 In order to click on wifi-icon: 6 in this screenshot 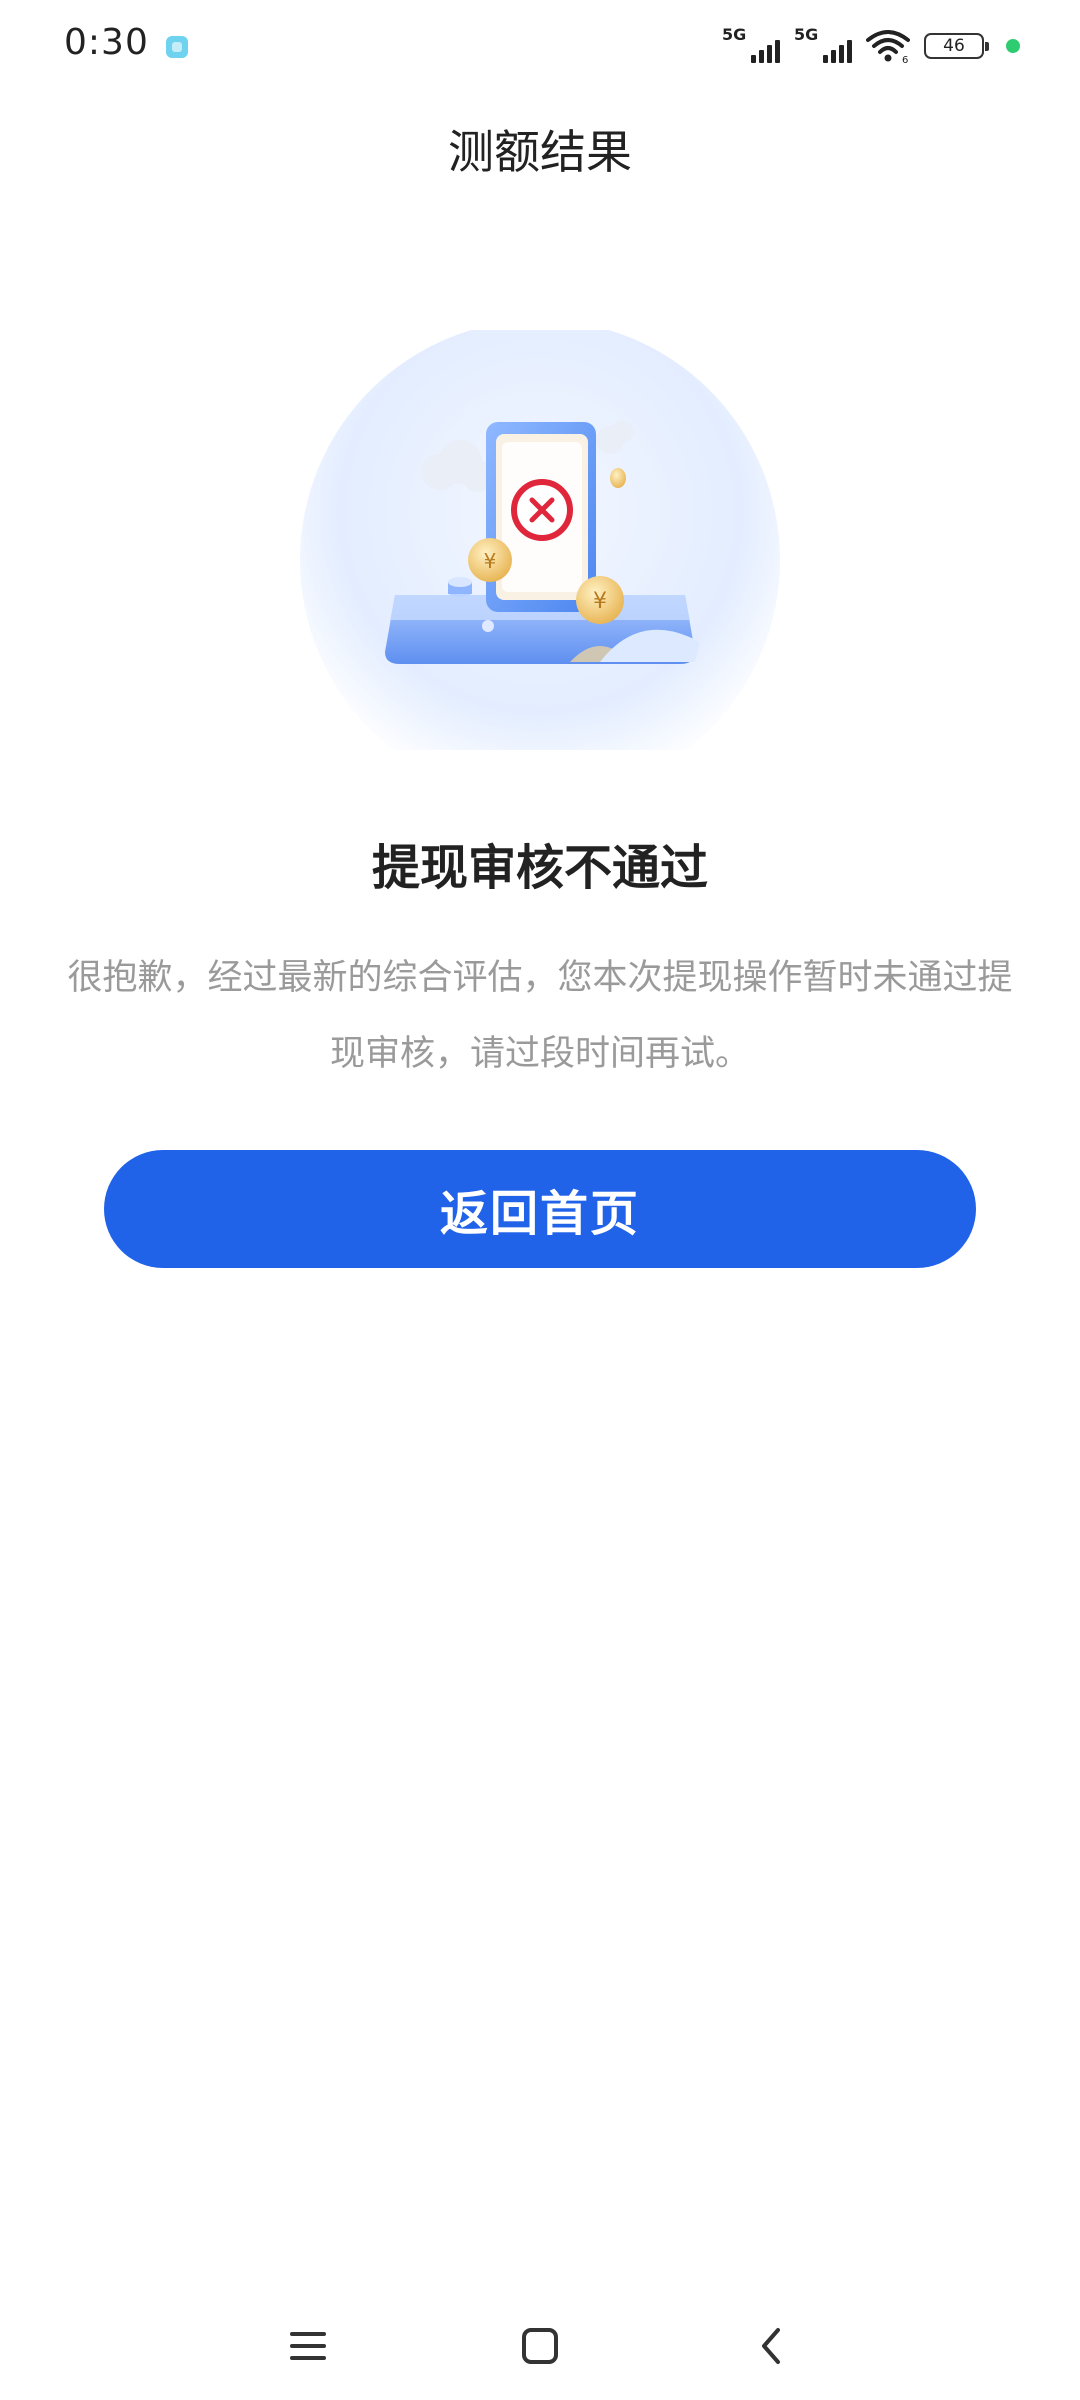, I will do `click(888, 47)`.